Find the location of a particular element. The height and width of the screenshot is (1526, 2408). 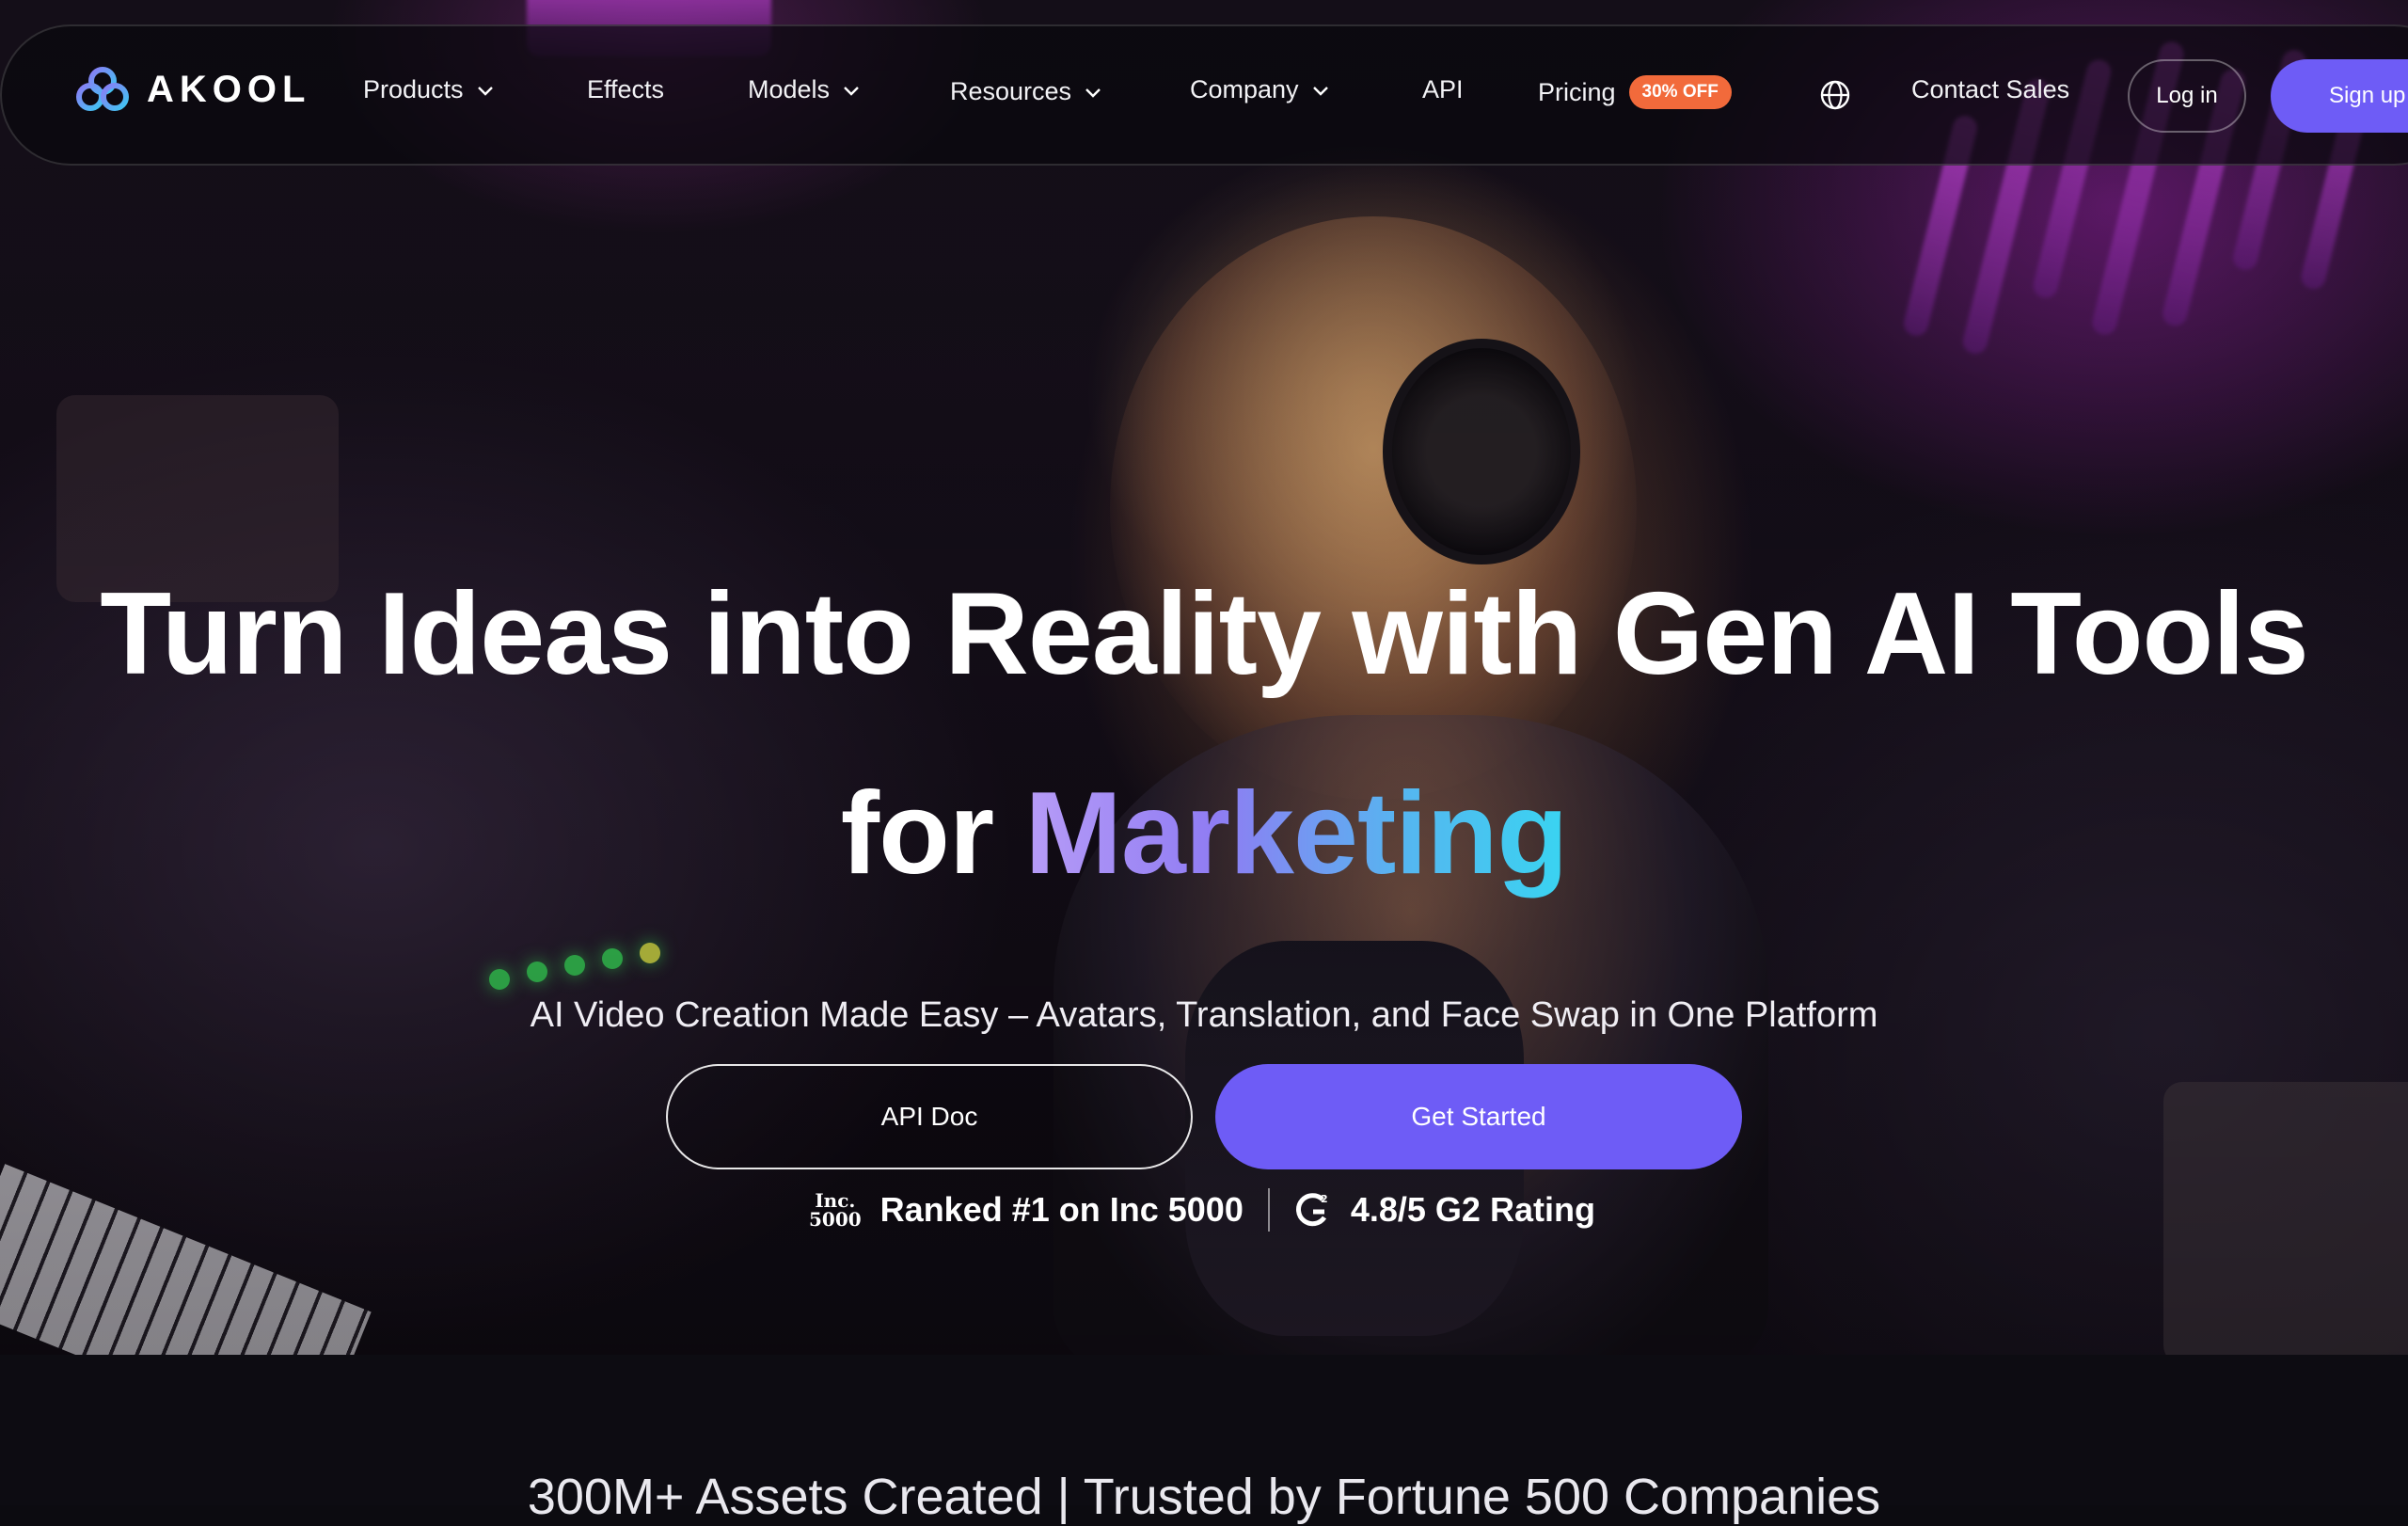

globe-icon is located at coordinates (1835, 95).